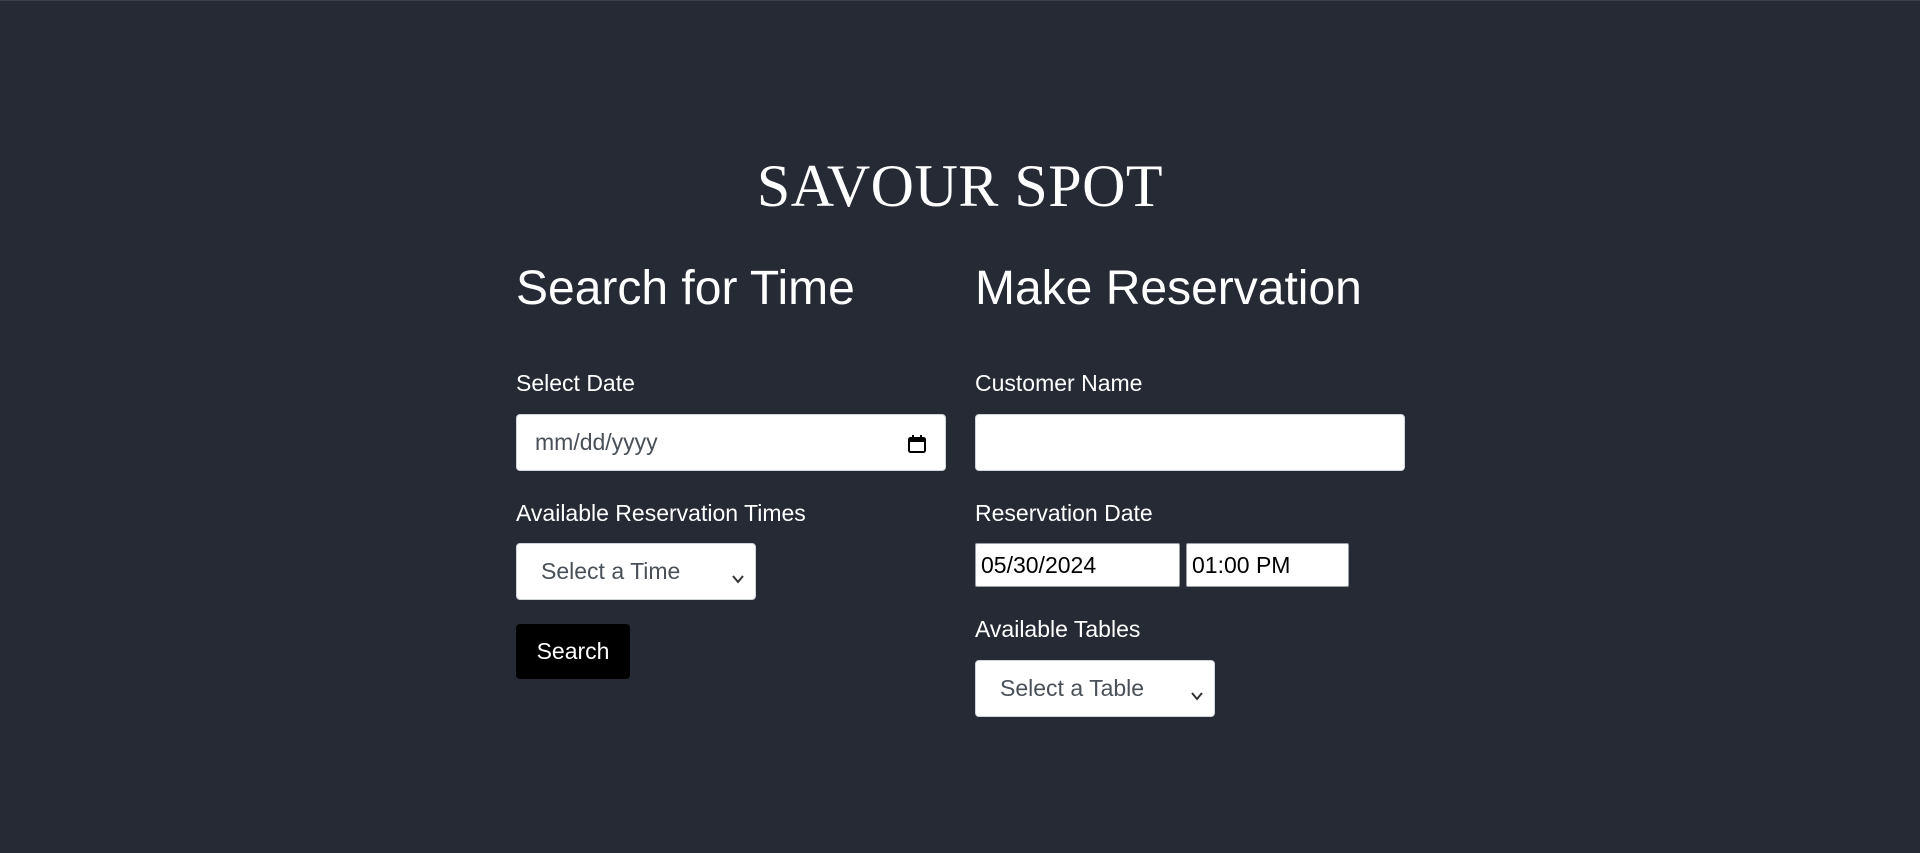 The height and width of the screenshot is (853, 1920). Describe the element at coordinates (960, 186) in the screenshot. I see `brand-title: SAVOUR SPOT` at that location.